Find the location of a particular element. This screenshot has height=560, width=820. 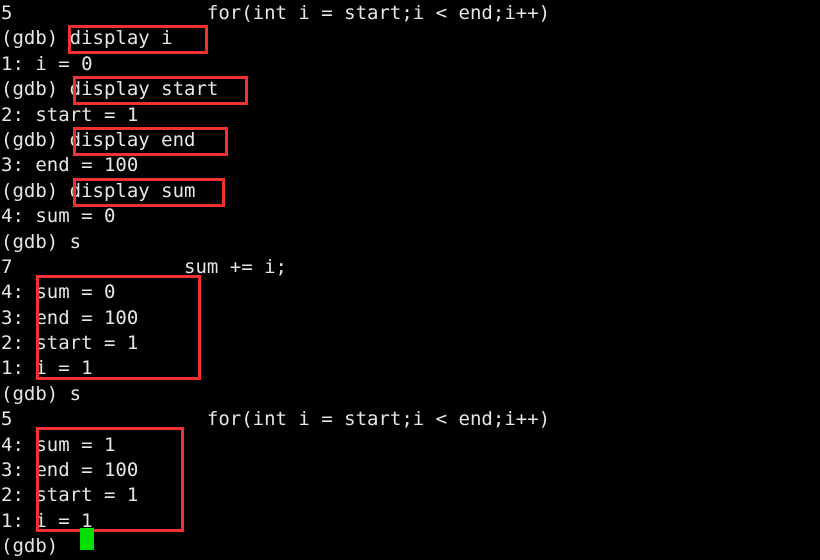

terminal-line: 1: i = 0 is located at coordinates (47, 63).